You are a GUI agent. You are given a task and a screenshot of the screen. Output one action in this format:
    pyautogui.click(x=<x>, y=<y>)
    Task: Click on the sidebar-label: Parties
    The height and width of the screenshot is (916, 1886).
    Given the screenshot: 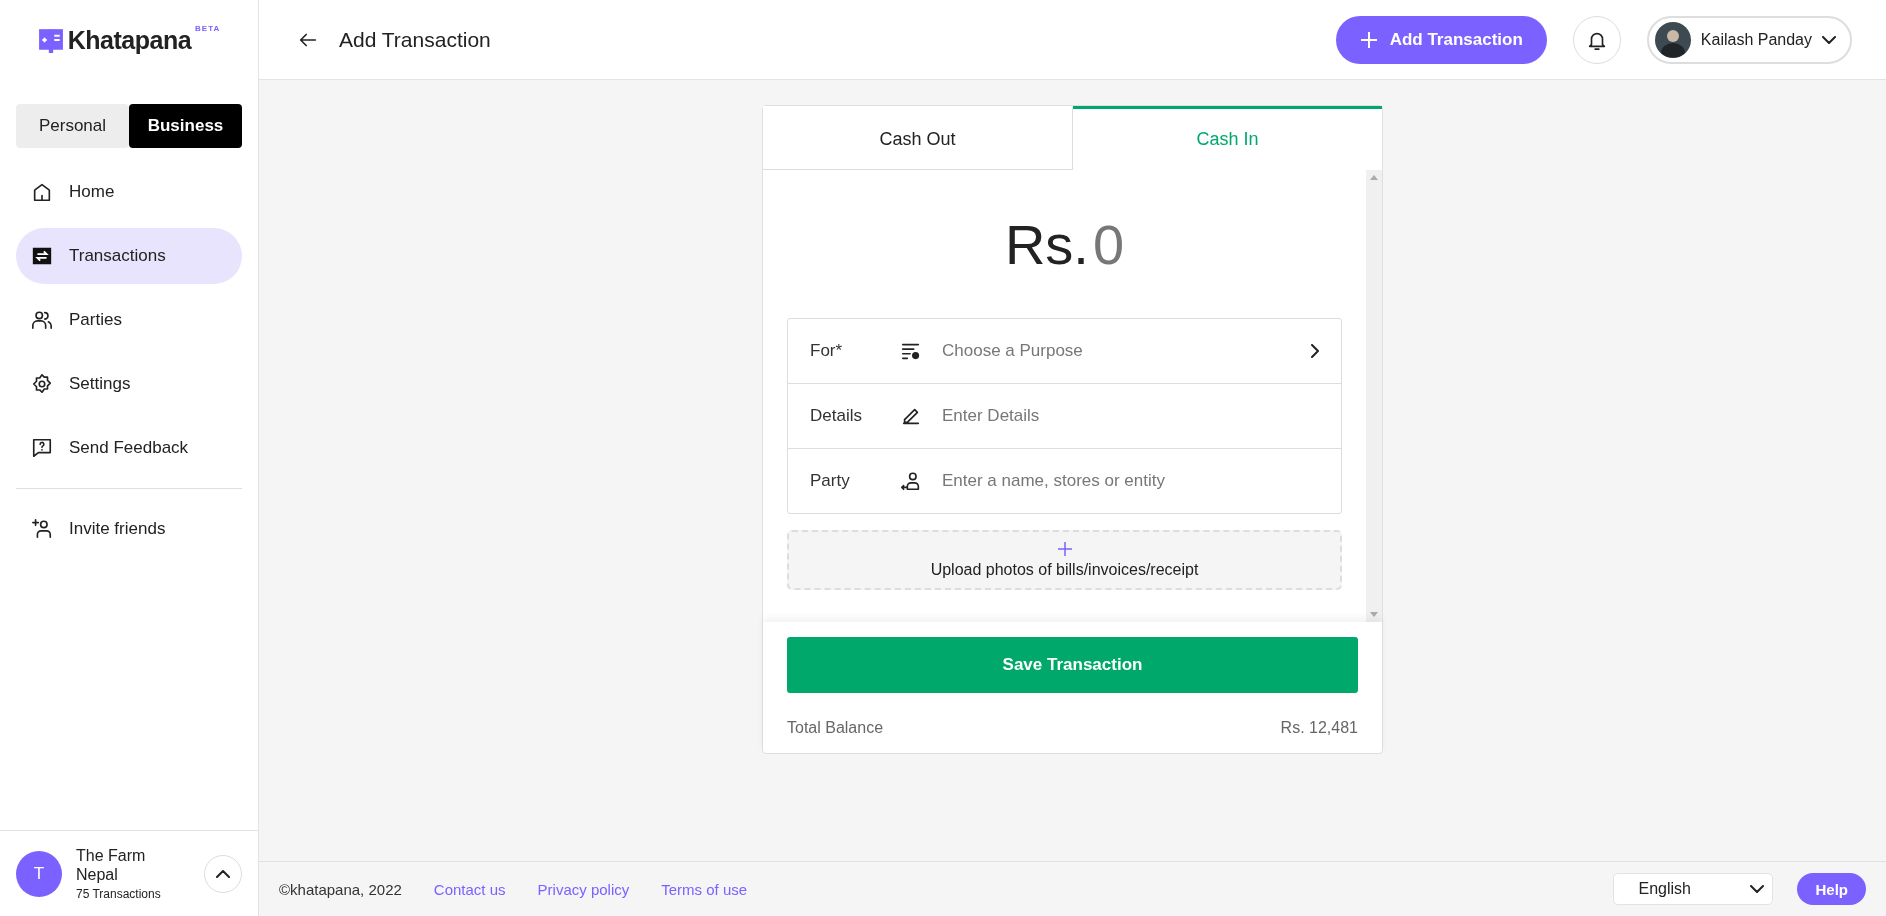 What is the action you would take?
    pyautogui.click(x=95, y=320)
    